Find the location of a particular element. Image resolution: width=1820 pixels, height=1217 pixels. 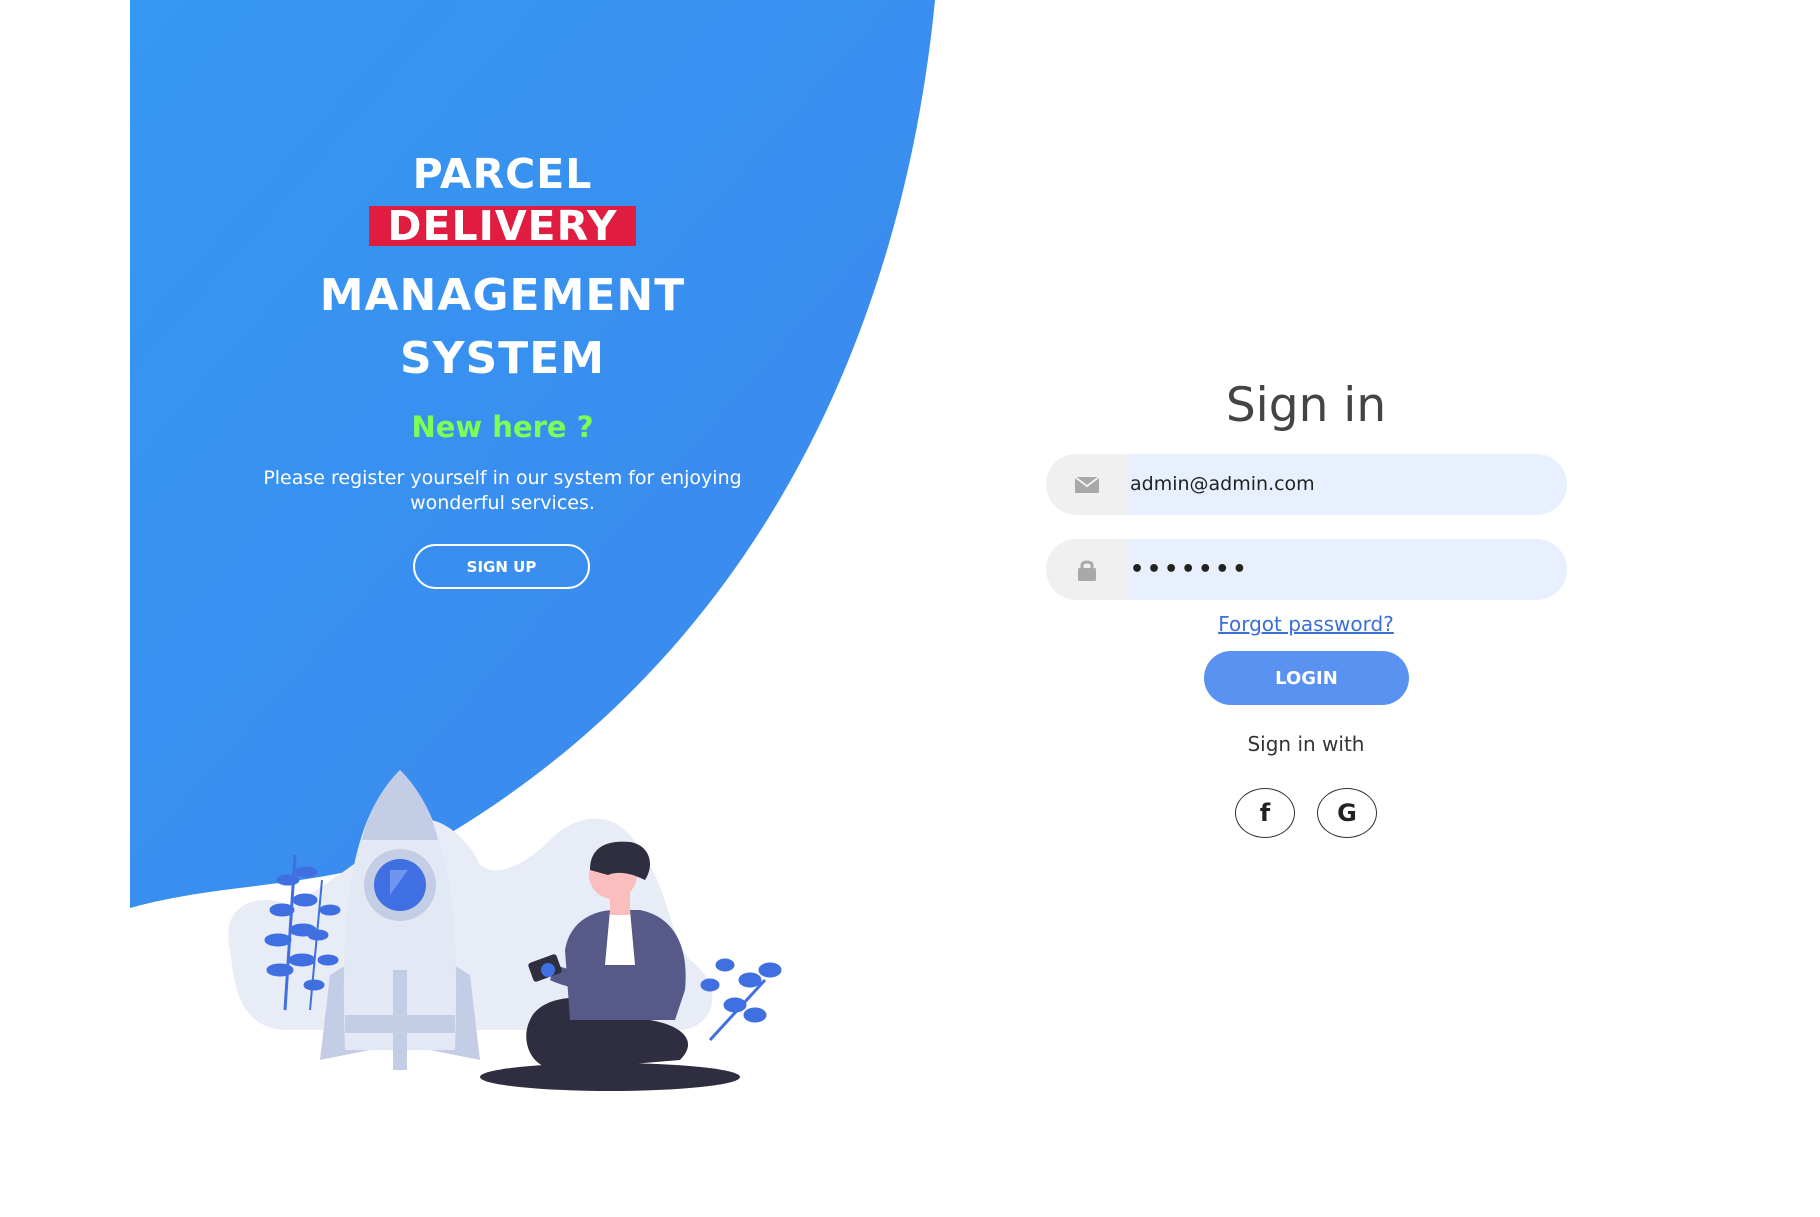

title-delivery-wrapper: DELIVERY is located at coordinates (502, 226).